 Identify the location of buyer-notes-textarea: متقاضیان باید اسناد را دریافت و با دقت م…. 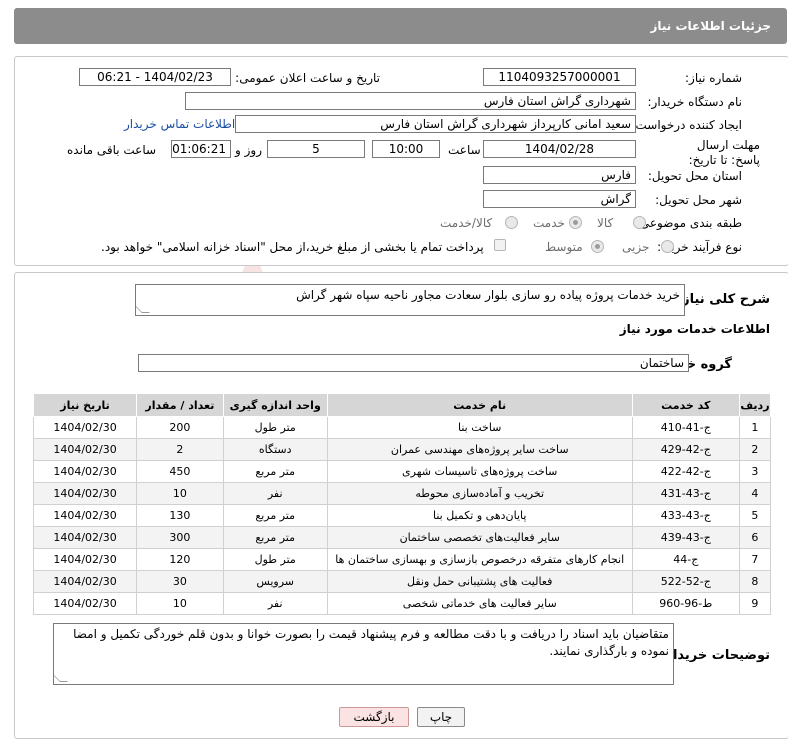
(363, 654).